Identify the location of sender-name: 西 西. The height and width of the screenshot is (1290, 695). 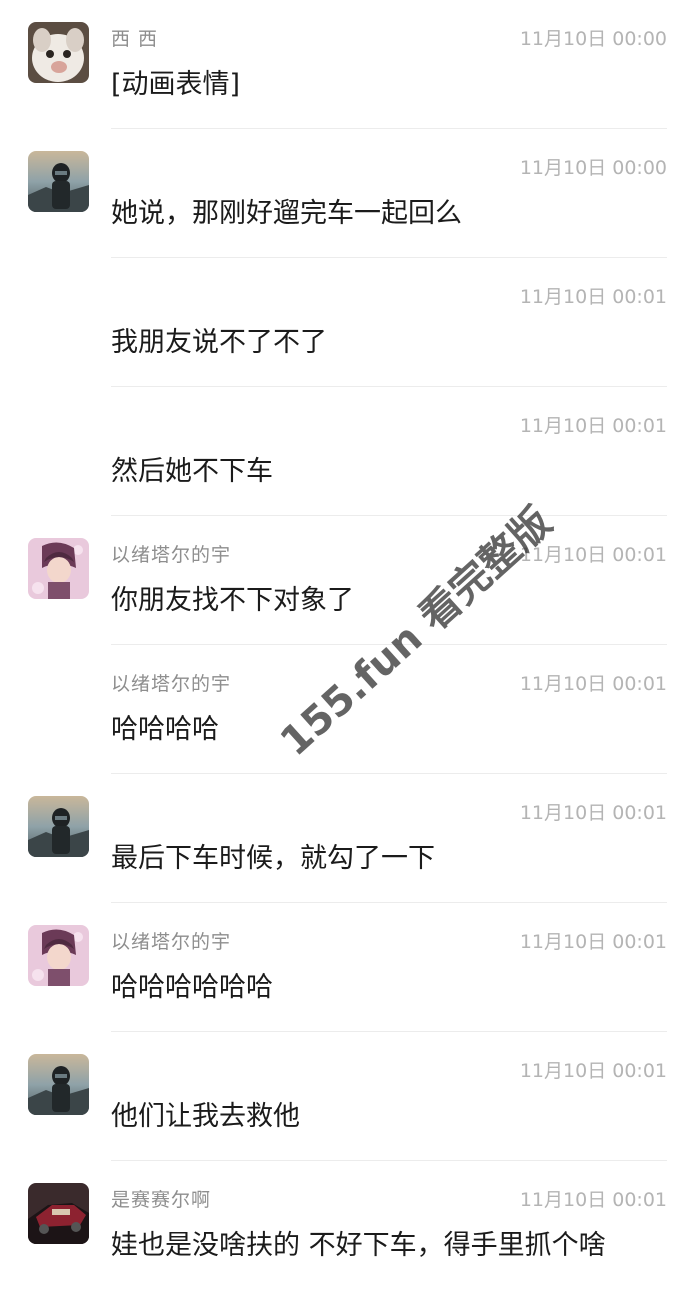
(135, 39).